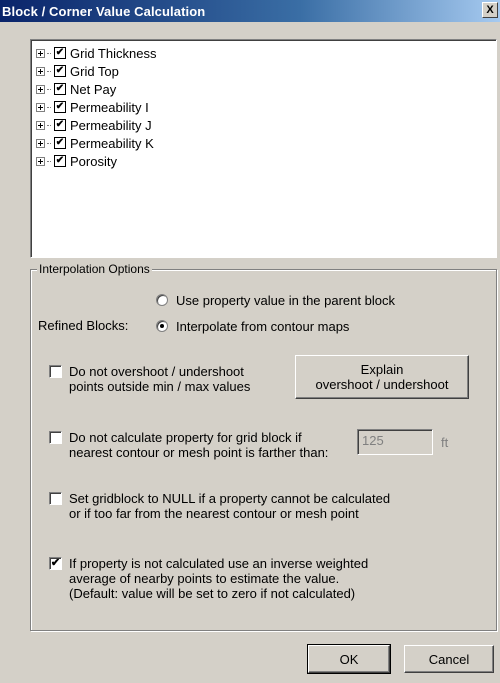  Describe the element at coordinates (349, 659) in the screenshot. I see `ok-button: OK` at that location.